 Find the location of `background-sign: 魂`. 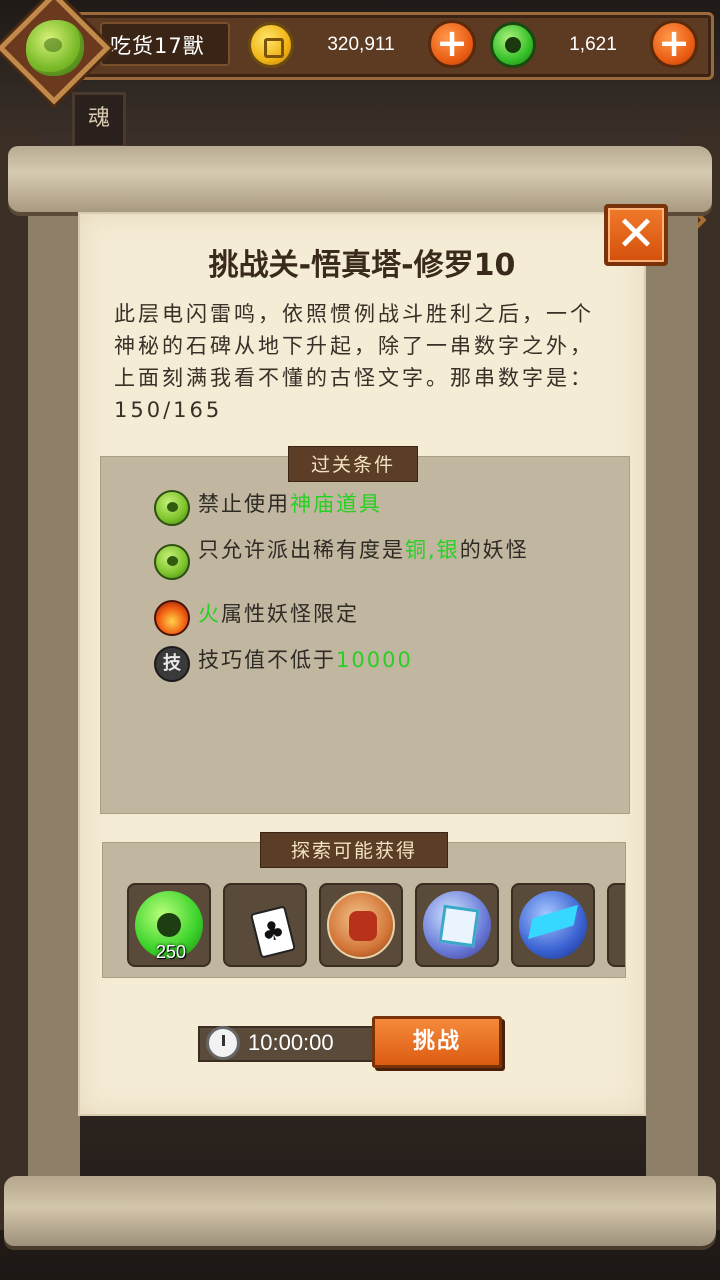

background-sign: 魂 is located at coordinates (99, 120).